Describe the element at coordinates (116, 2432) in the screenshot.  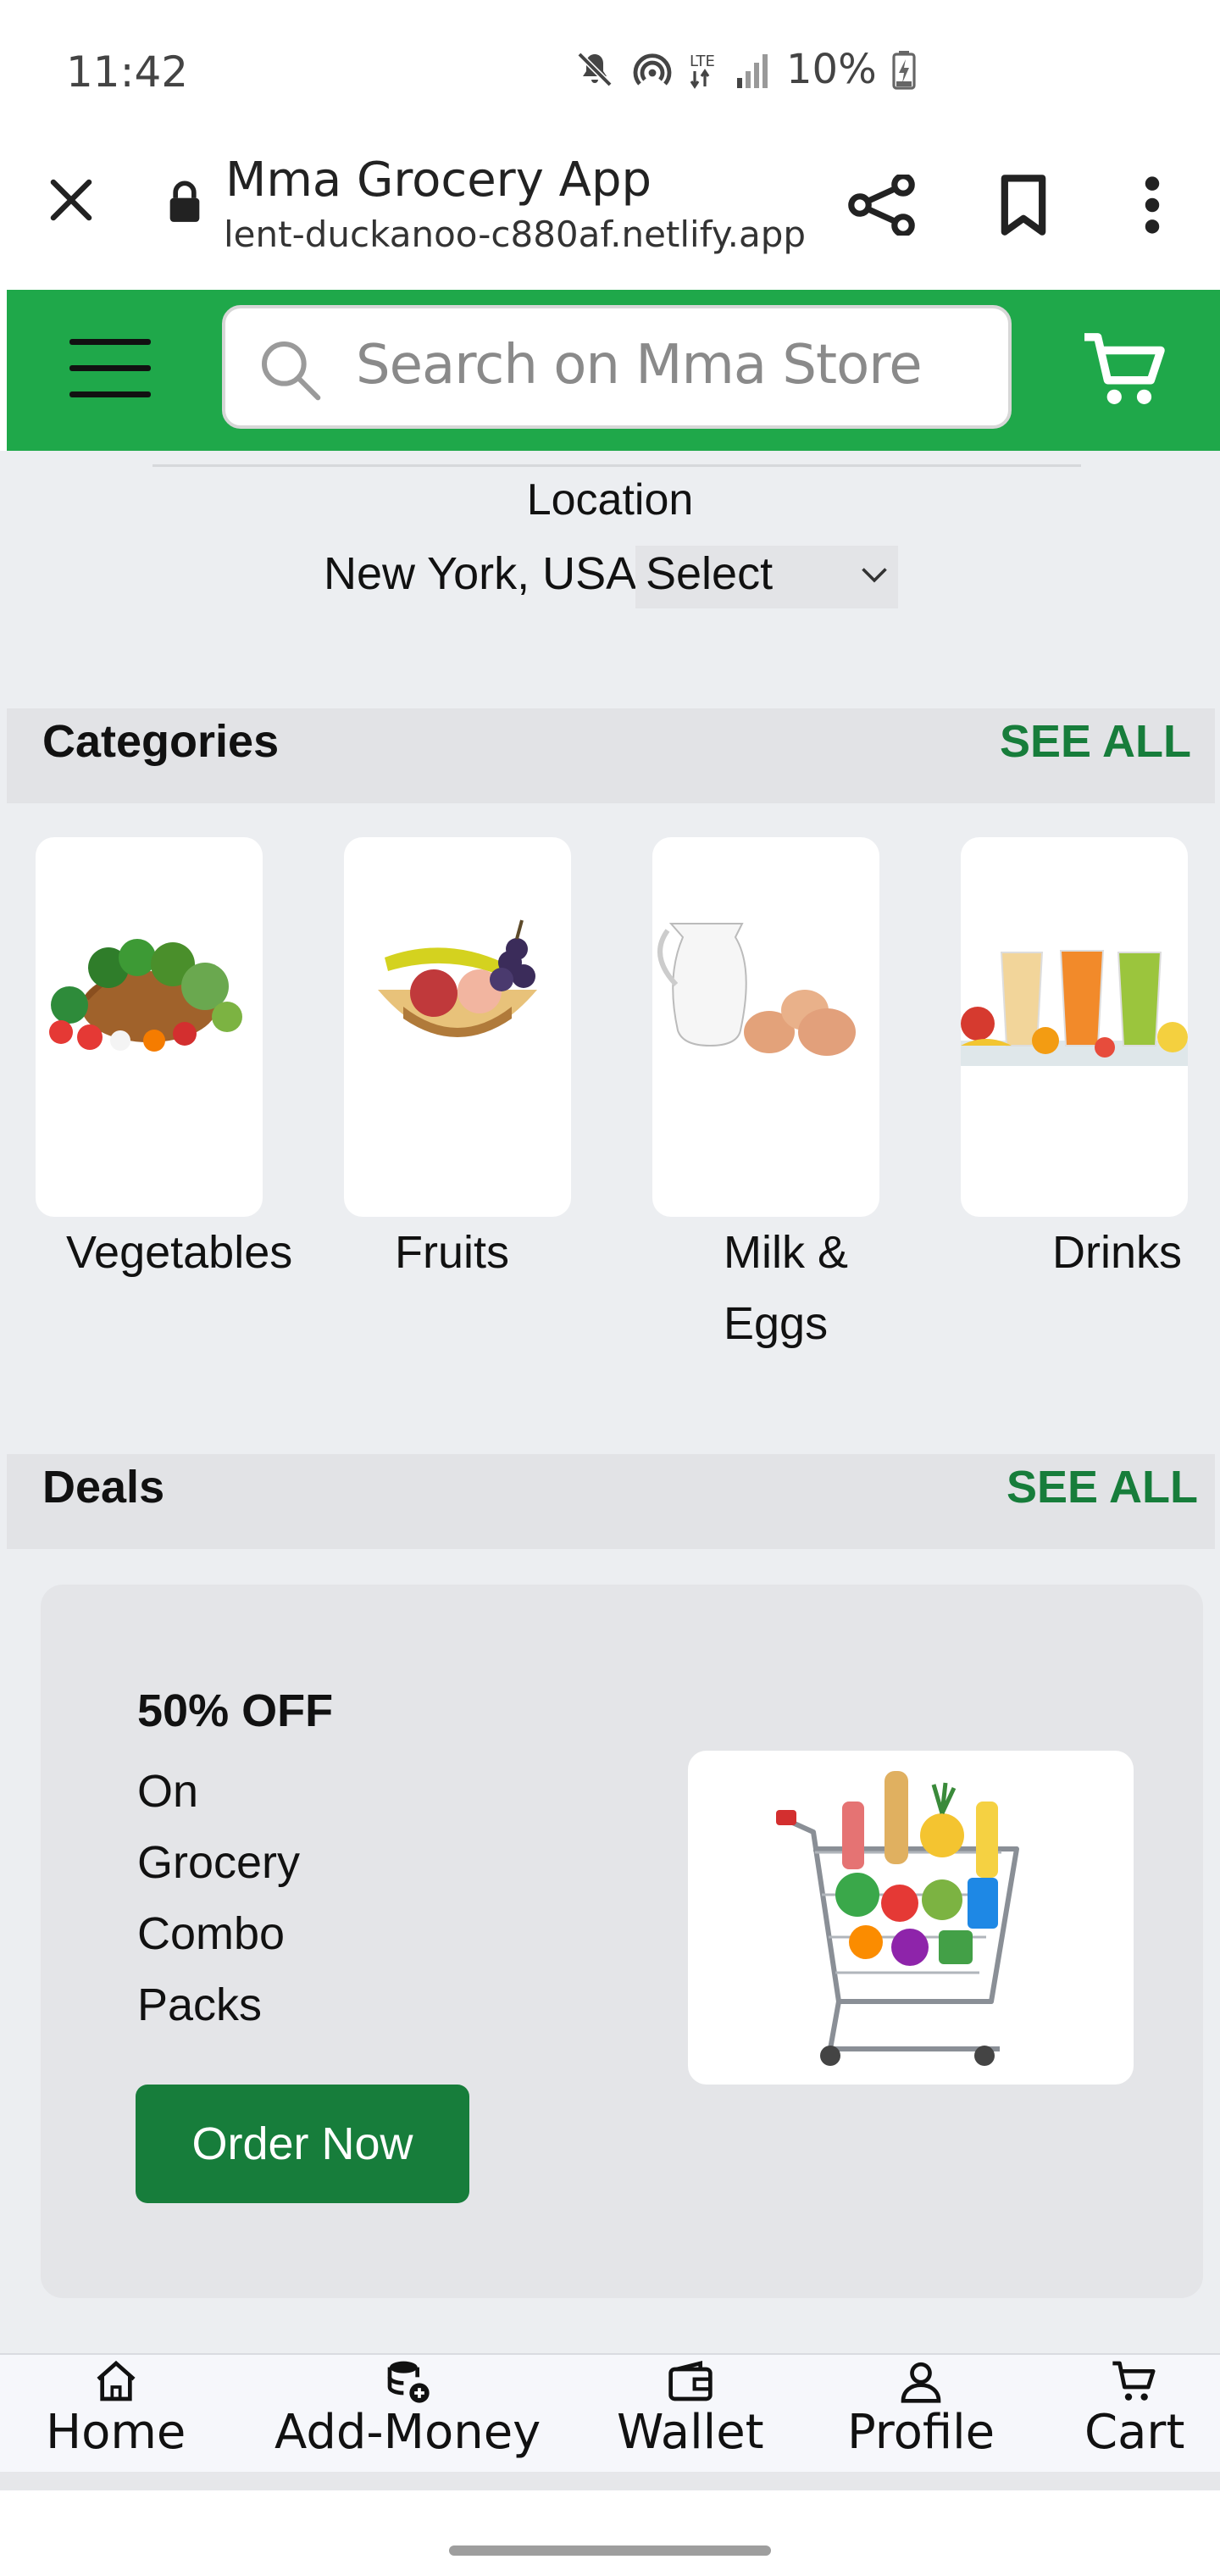
I see `nav-home-label: Home` at that location.